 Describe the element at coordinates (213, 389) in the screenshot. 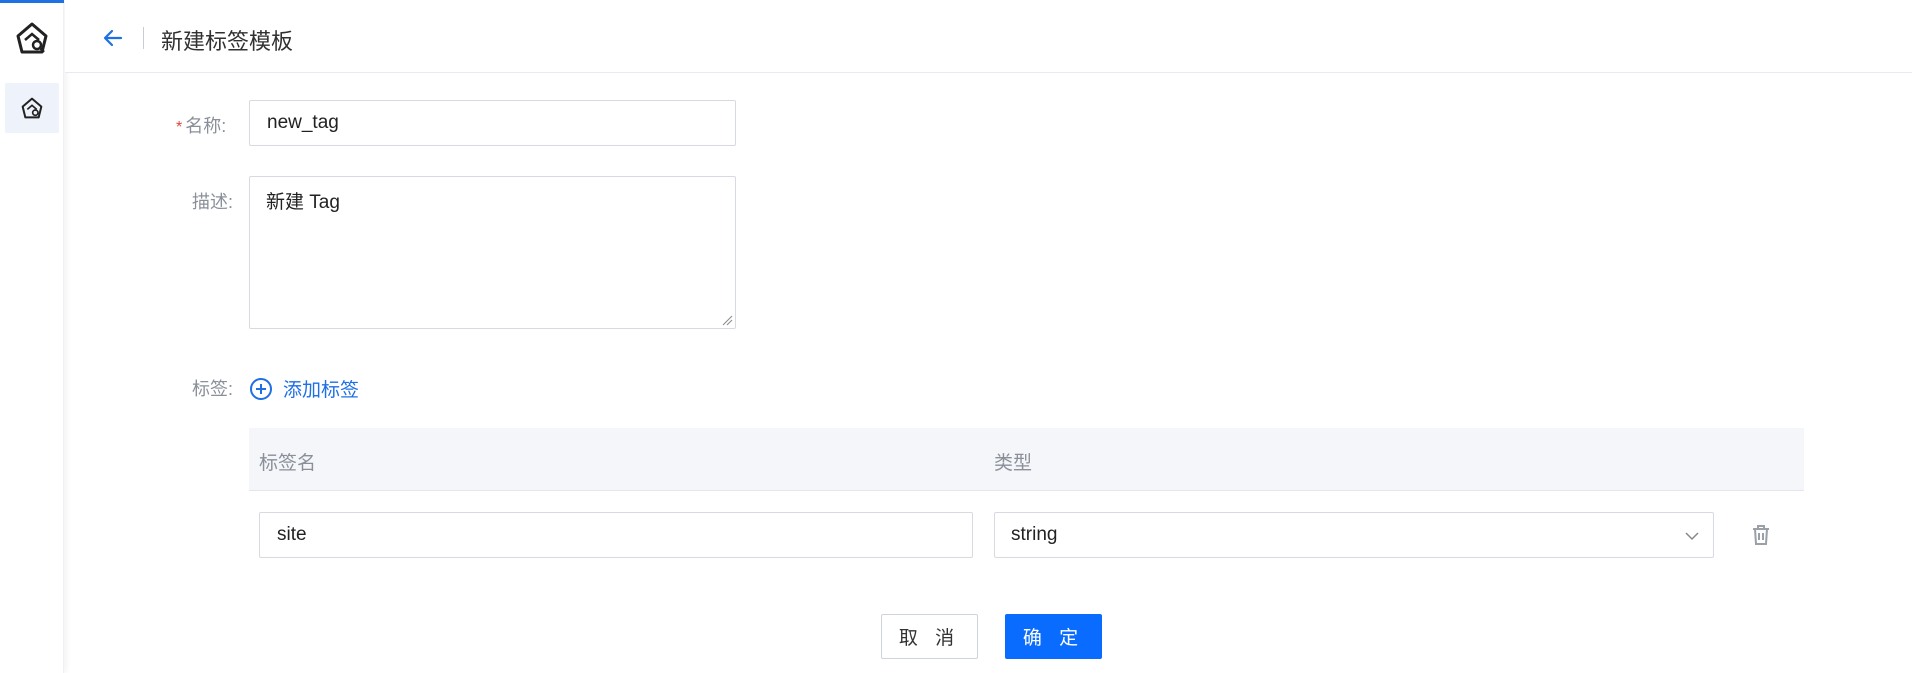

I see `tags-label: 标签:` at that location.